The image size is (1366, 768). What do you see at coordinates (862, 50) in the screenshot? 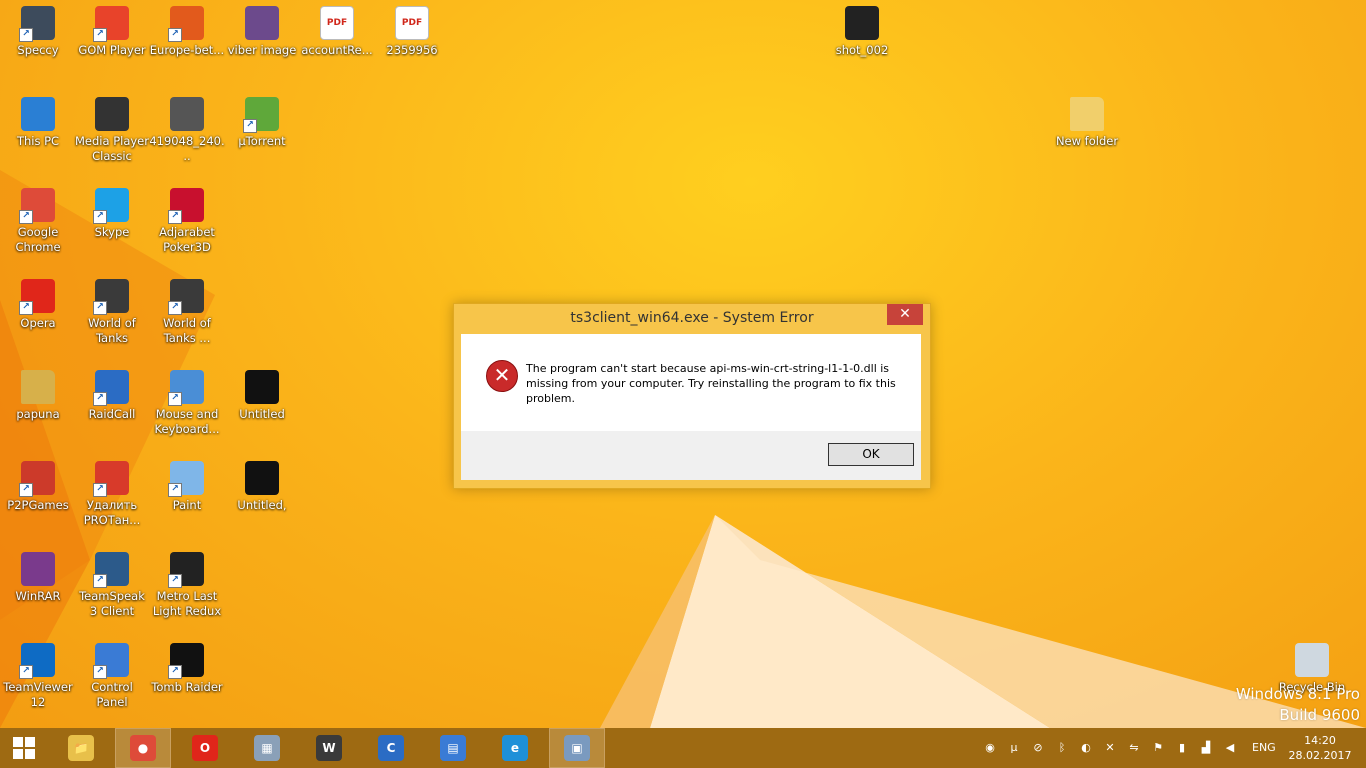
I see `desktop-icon-label: shot_002` at bounding box center [862, 50].